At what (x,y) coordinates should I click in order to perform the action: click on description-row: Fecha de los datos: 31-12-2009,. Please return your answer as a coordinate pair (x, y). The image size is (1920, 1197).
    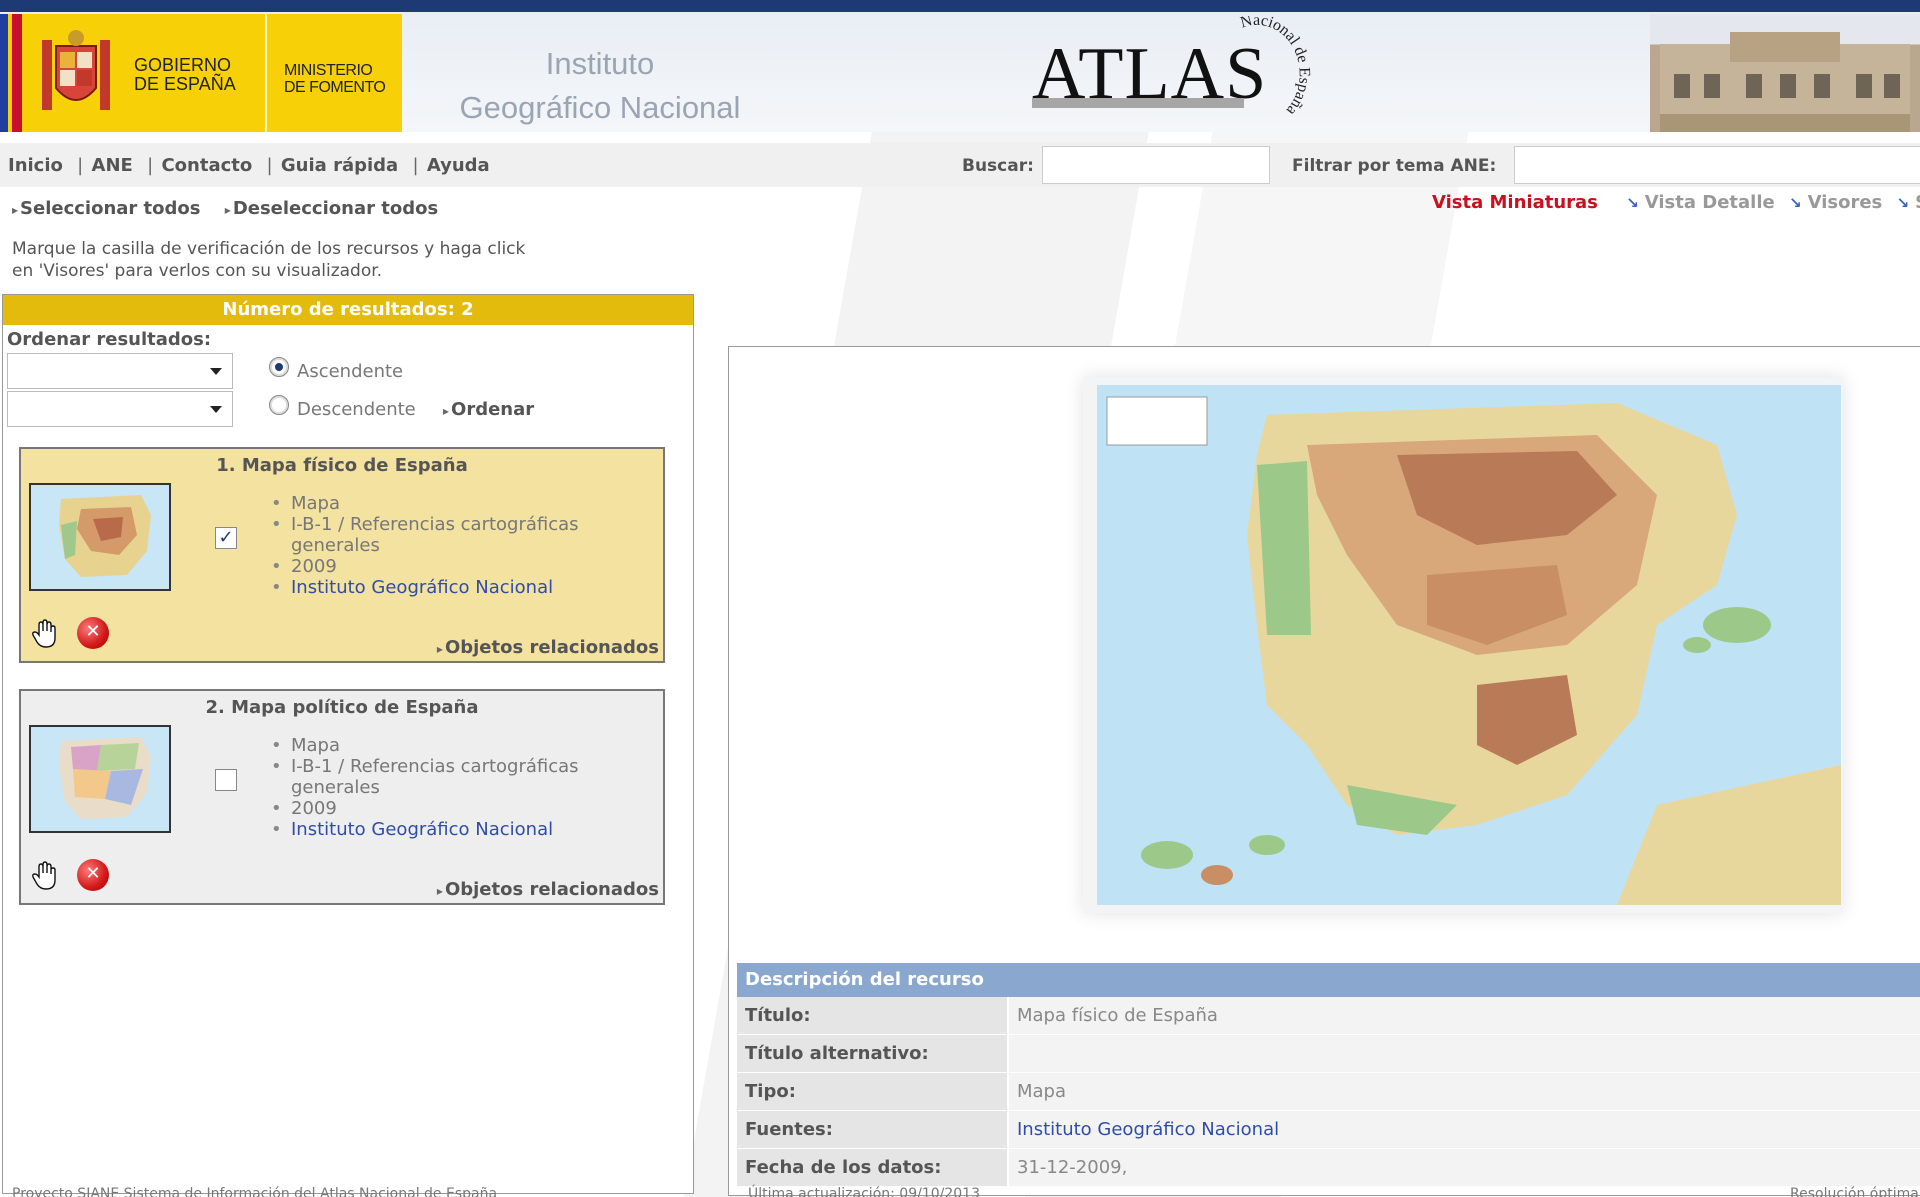
    Looking at the image, I should click on (1328, 1168).